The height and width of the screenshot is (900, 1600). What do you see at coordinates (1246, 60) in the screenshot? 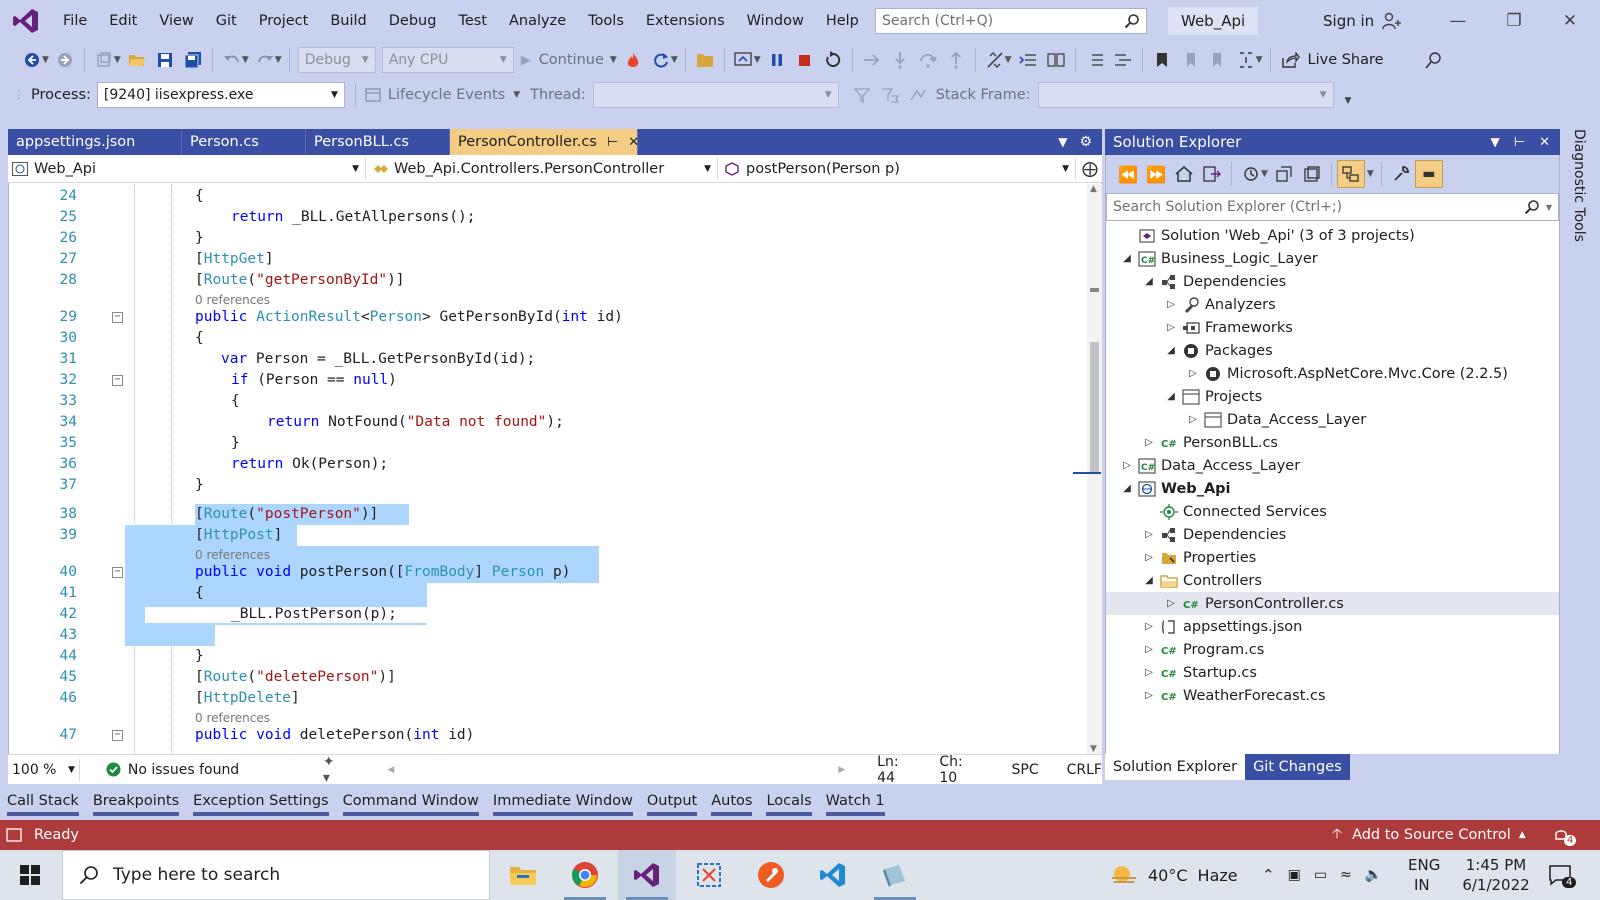
I see `clear-bookmarks-button` at bounding box center [1246, 60].